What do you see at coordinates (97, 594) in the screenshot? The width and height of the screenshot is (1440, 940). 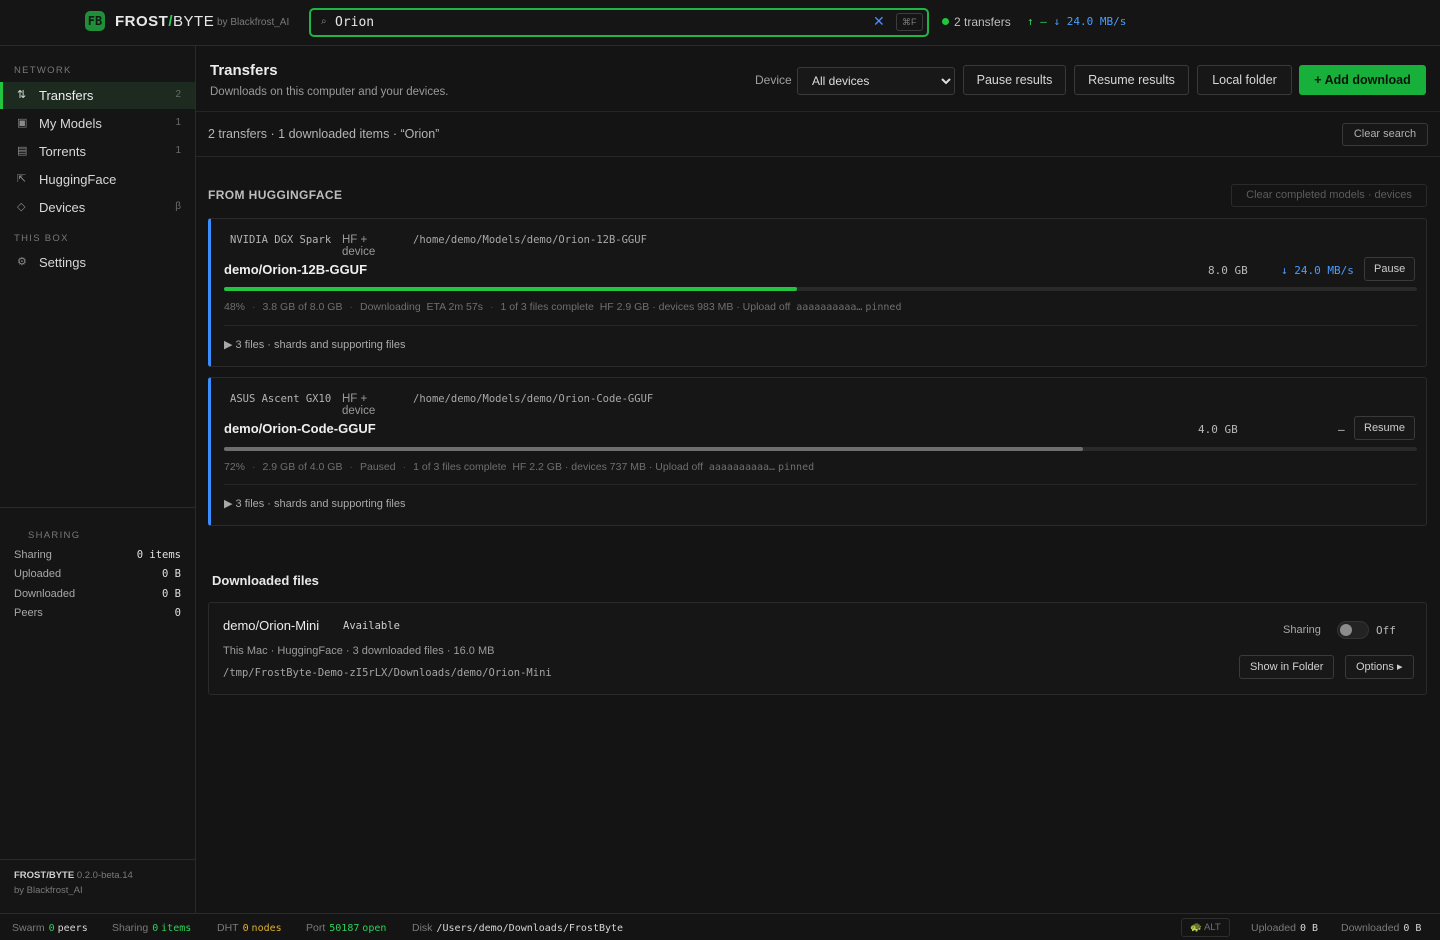 I see `sharing-row: Downloaded 0 B` at bounding box center [97, 594].